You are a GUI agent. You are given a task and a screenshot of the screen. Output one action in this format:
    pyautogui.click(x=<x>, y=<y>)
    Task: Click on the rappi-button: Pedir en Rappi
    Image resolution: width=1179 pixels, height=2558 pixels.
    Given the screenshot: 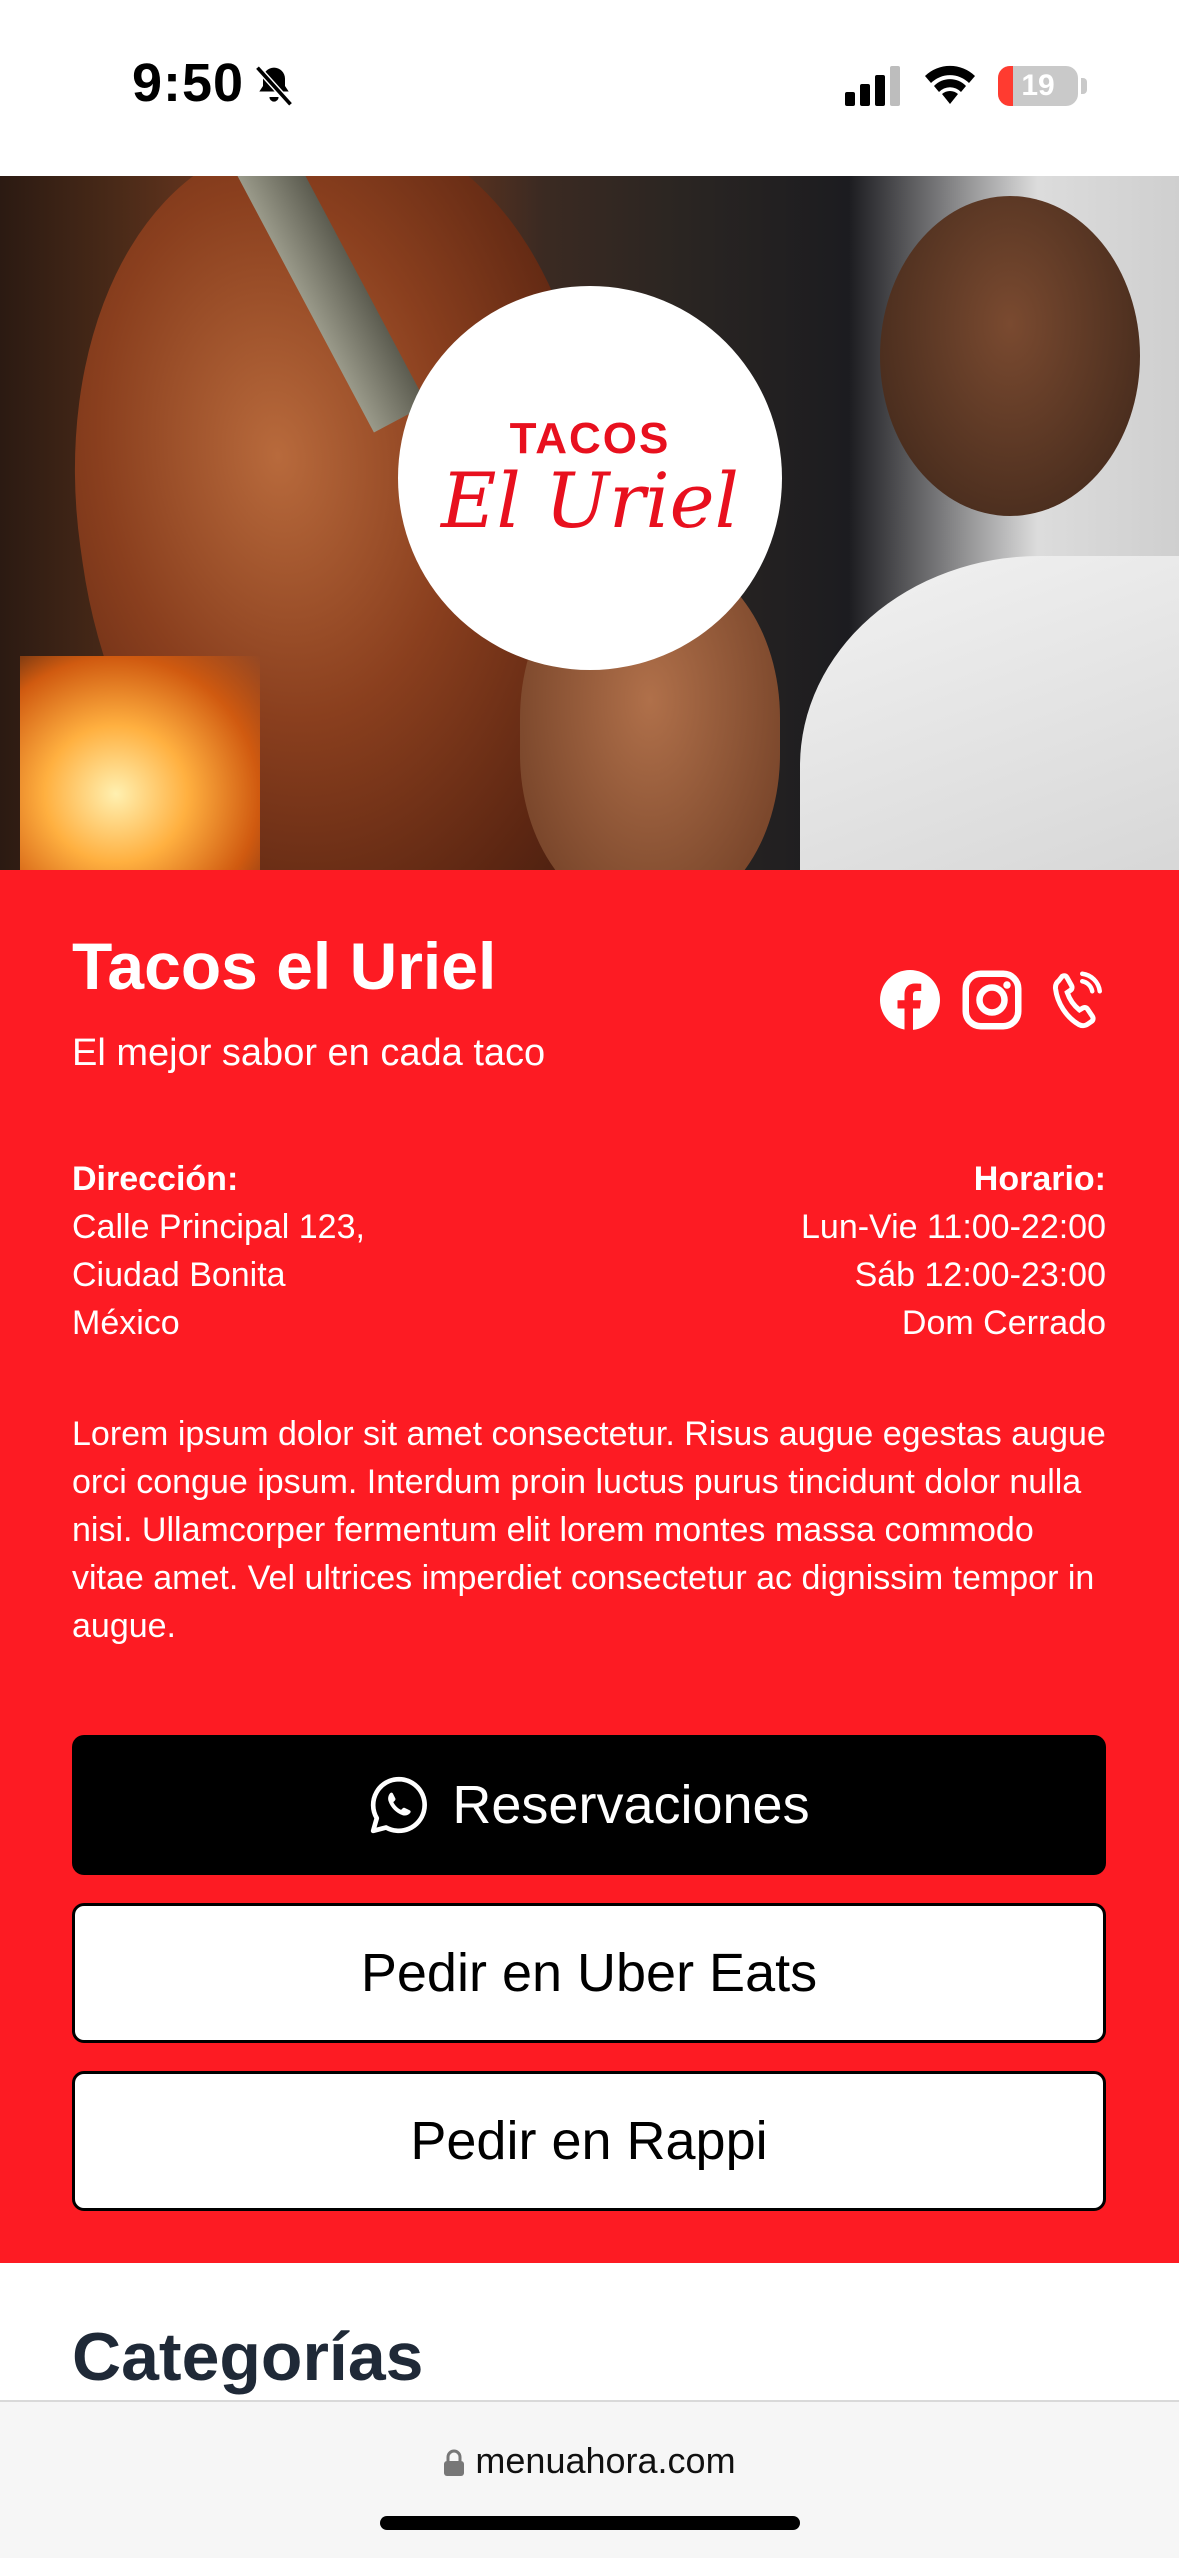 What is the action you would take?
    pyautogui.click(x=589, y=2141)
    